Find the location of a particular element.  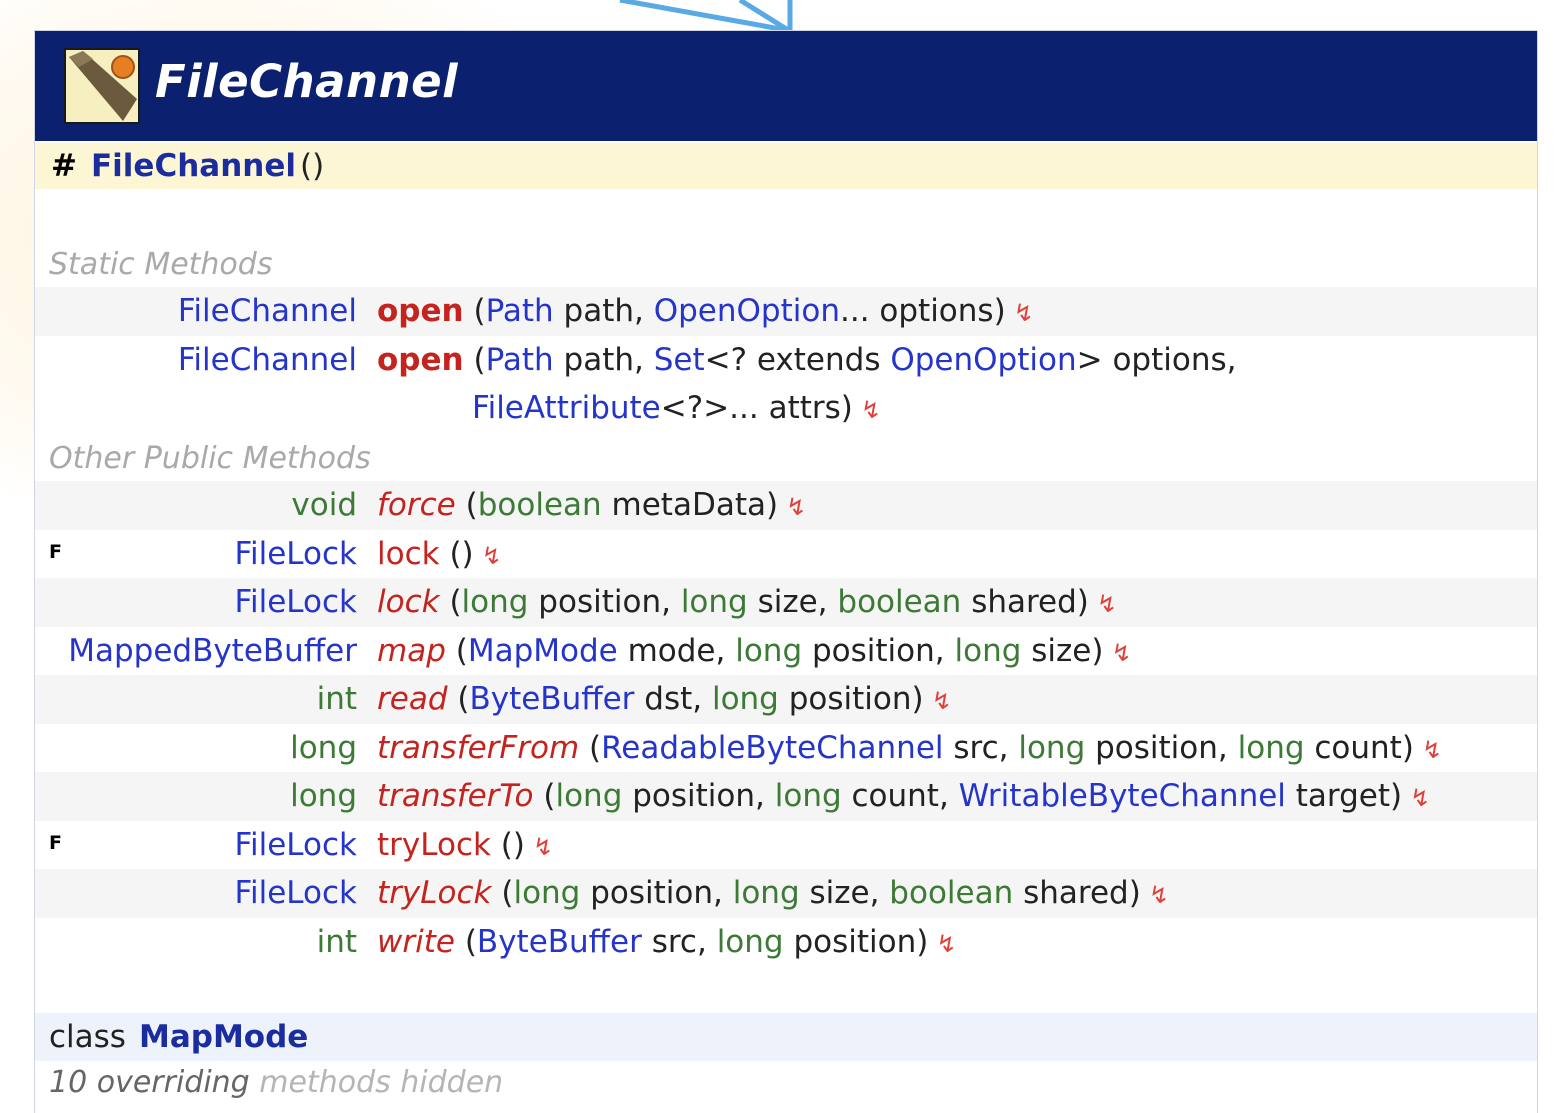

param-text: dst, is located at coordinates (673, 699).